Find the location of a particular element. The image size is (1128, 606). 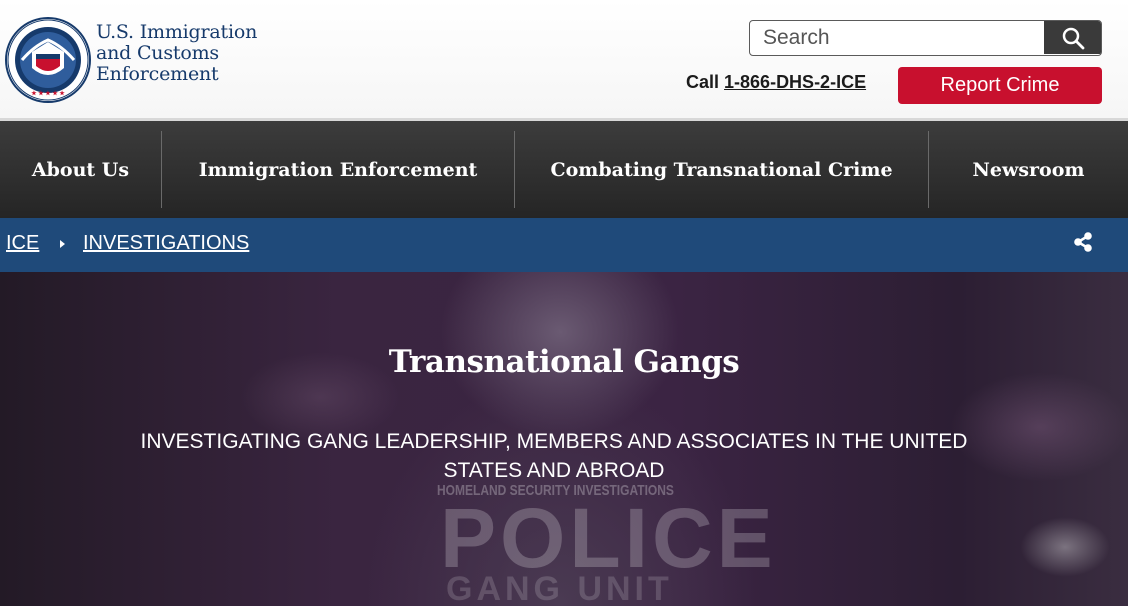

breadcrumb: ICE INVESTIGATIONS is located at coordinates (564, 245).